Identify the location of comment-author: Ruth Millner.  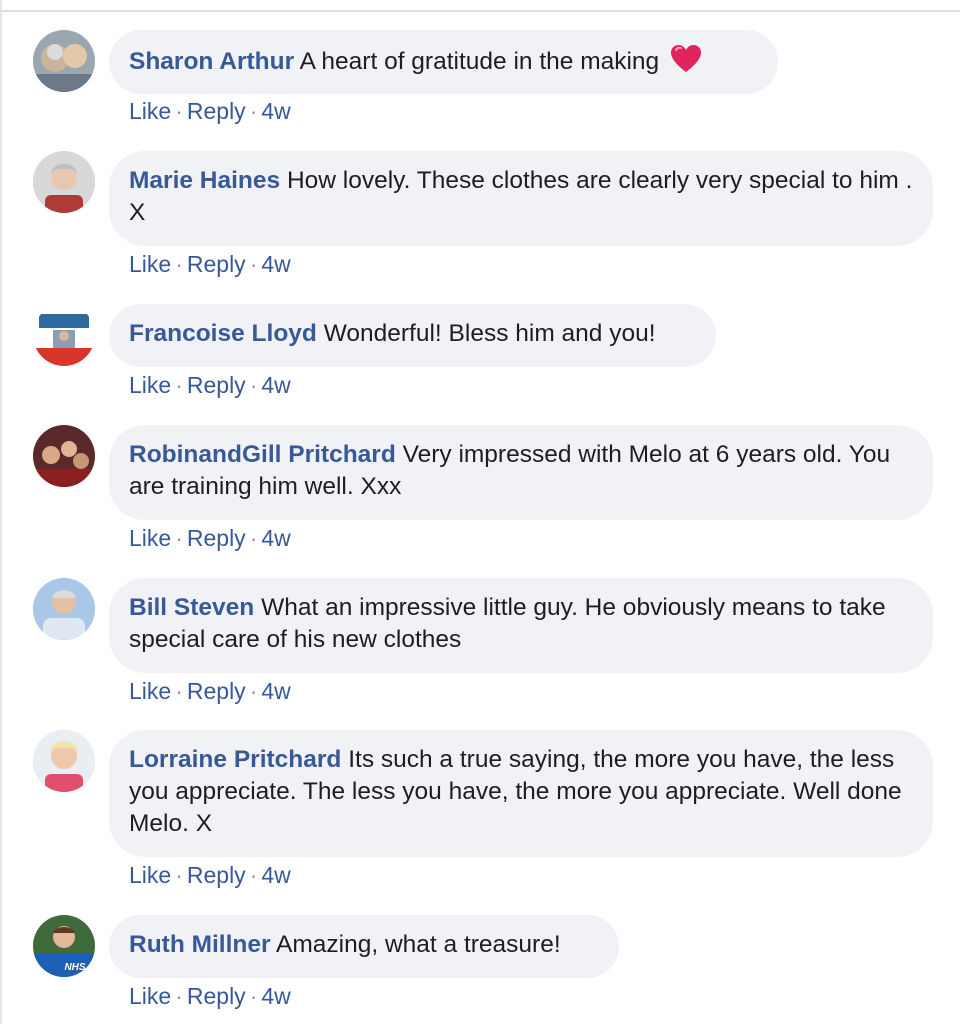
(200, 944).